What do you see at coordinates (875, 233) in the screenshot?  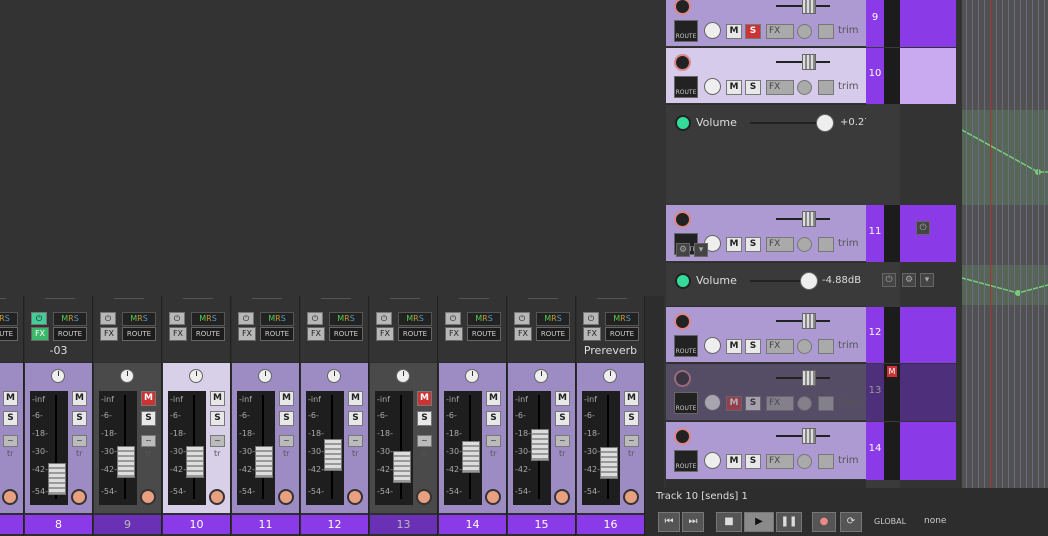 I see `track-number: 11` at bounding box center [875, 233].